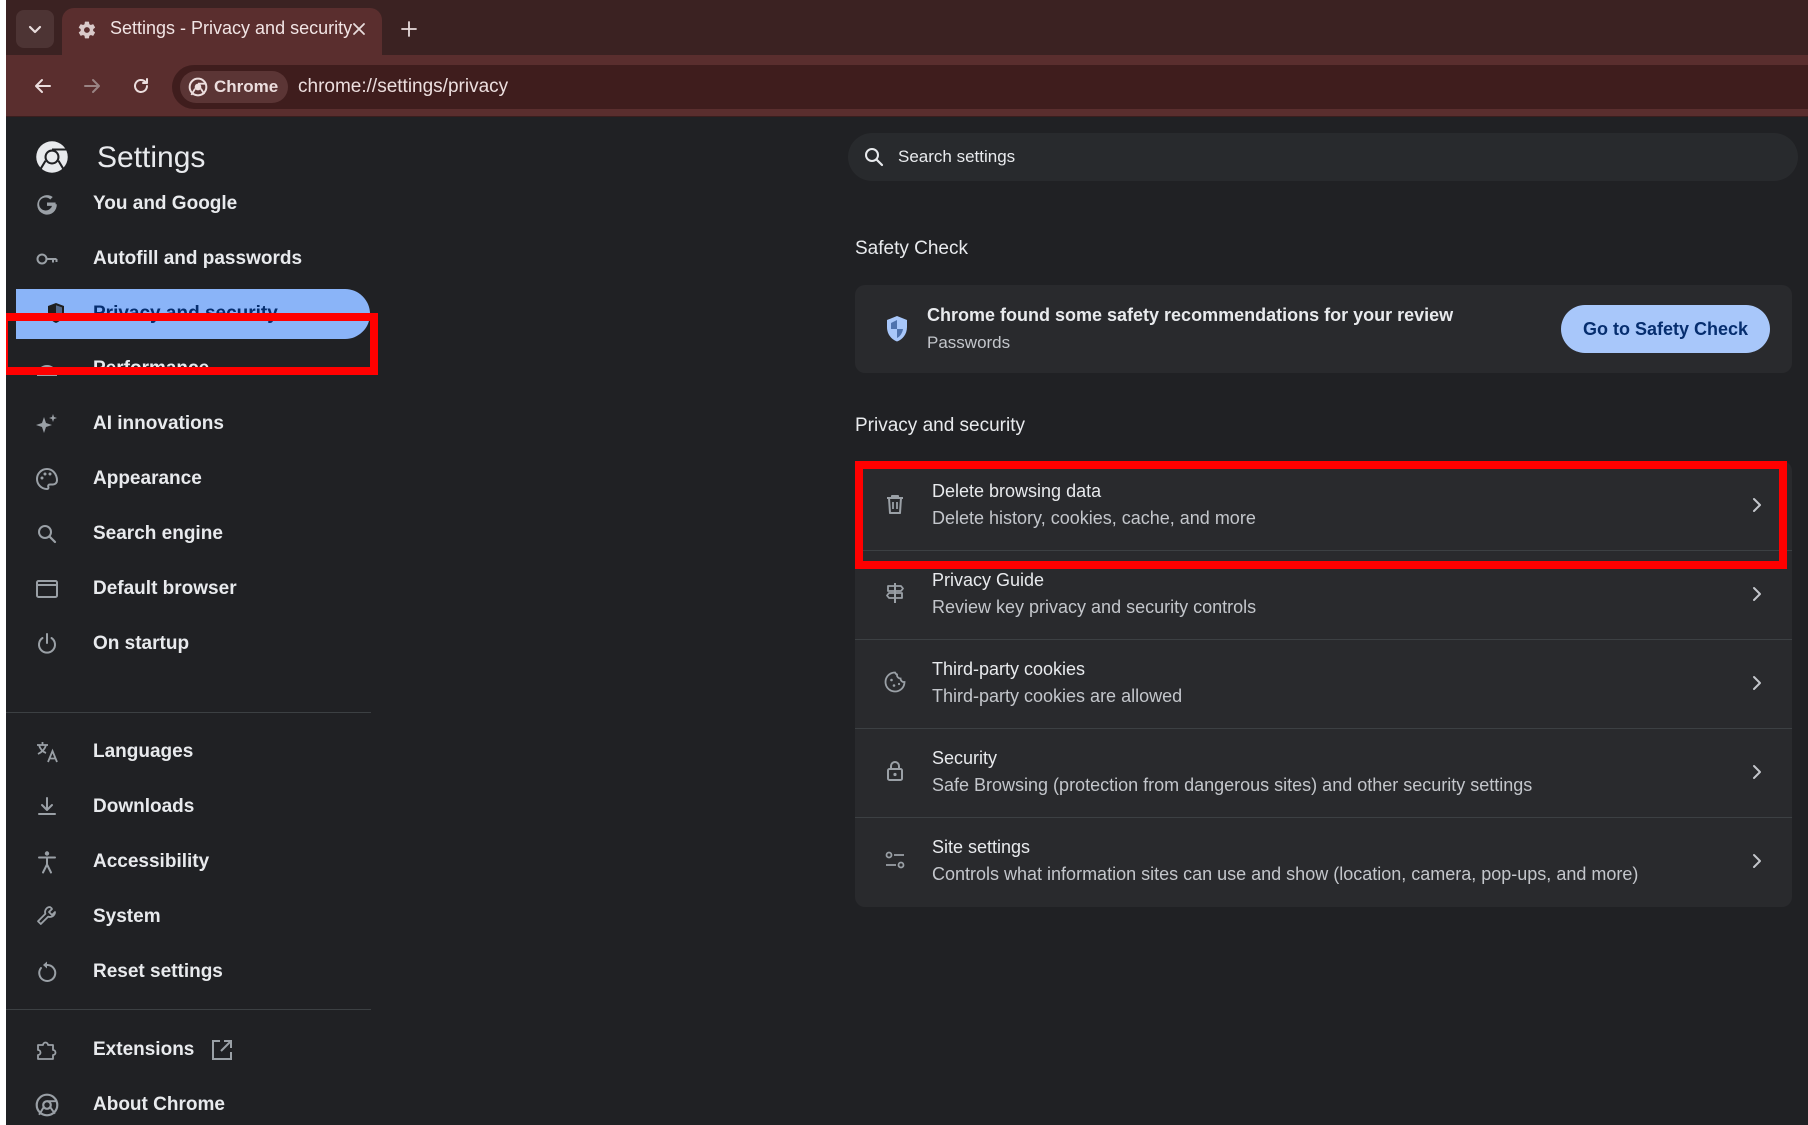  What do you see at coordinates (158, 971) in the screenshot?
I see `sidebar-item-label: Reset settings` at bounding box center [158, 971].